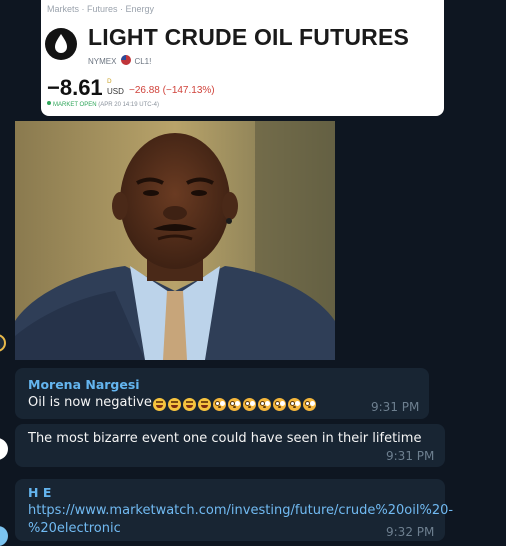  Describe the element at coordinates (101, 9) in the screenshot. I see `breadcrumb: Markets · Futures · Energy` at that location.